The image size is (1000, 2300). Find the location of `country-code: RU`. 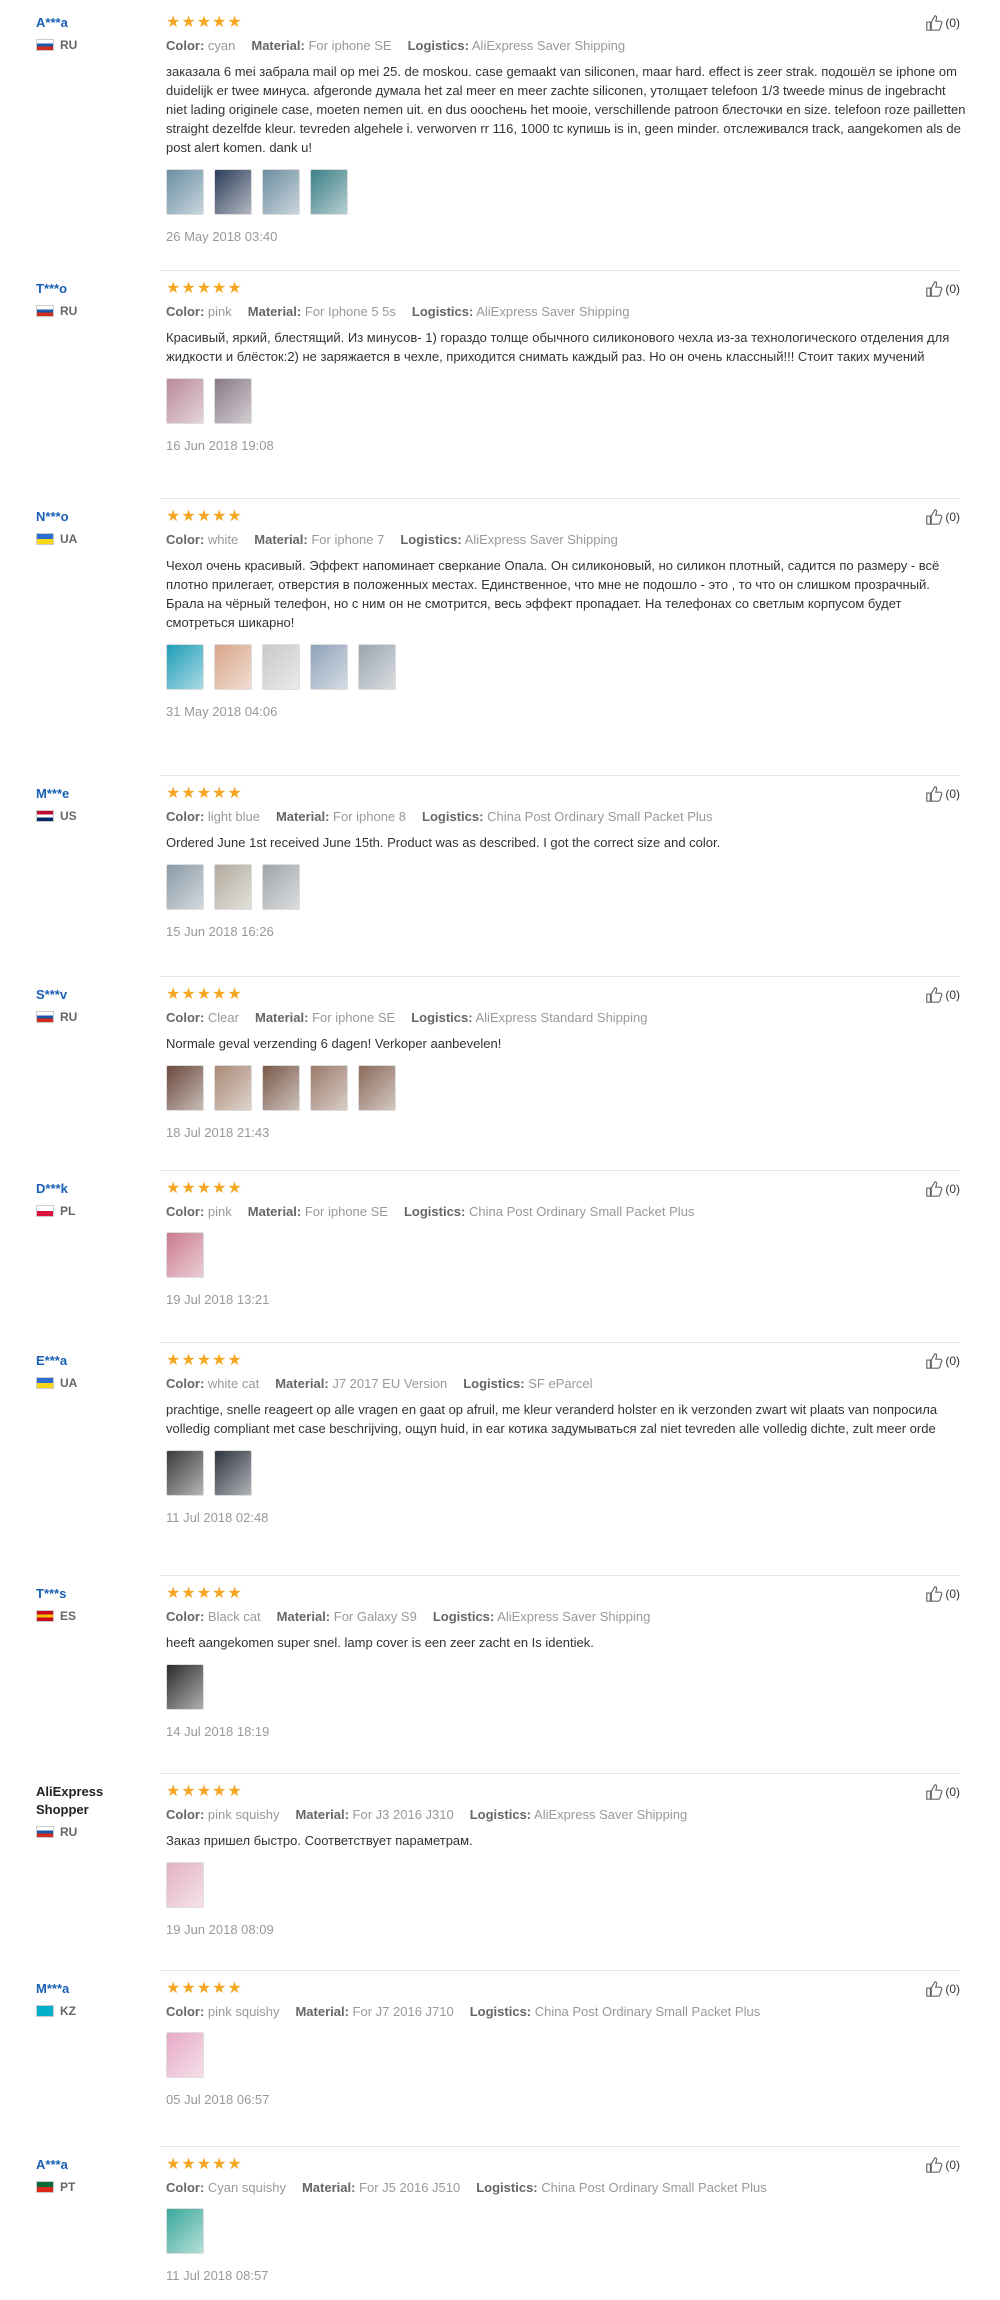

country-code: RU is located at coordinates (69, 311).